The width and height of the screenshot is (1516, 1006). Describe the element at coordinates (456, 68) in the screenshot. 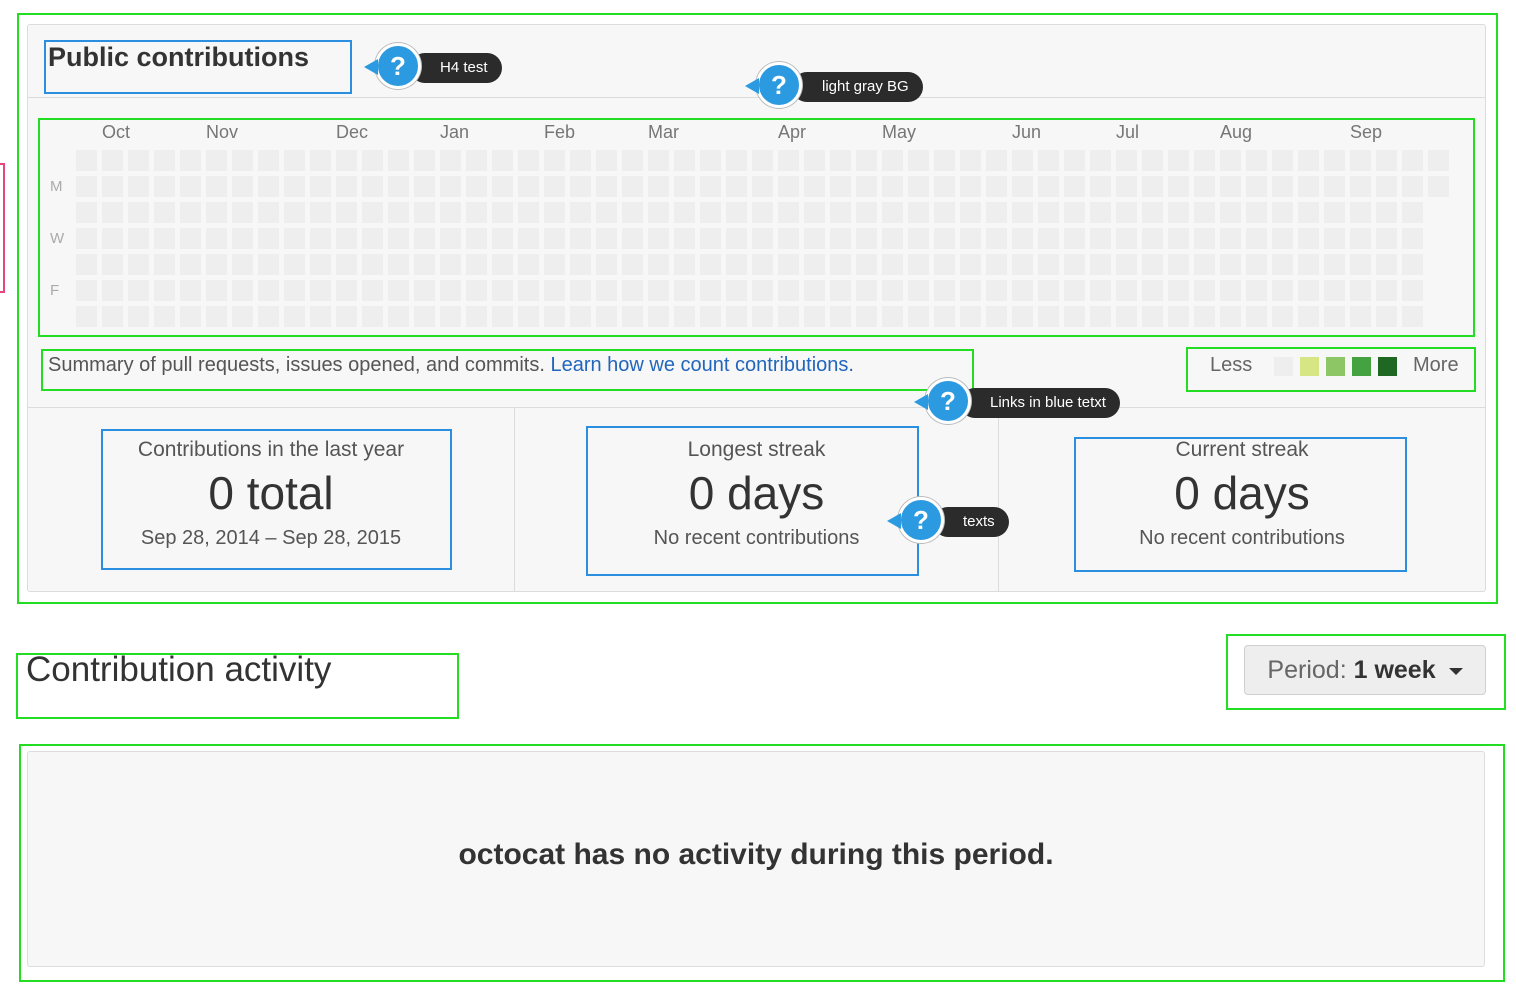

I see `annotation-label: H4 test` at that location.